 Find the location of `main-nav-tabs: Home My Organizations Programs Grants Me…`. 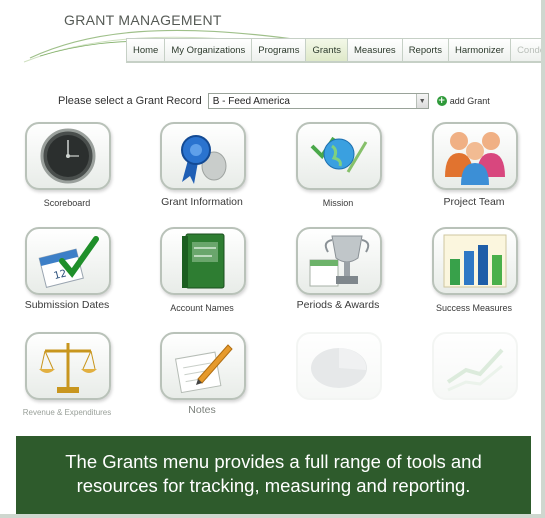

main-nav-tabs: Home My Organizations Programs Grants Me… is located at coordinates (333, 50).